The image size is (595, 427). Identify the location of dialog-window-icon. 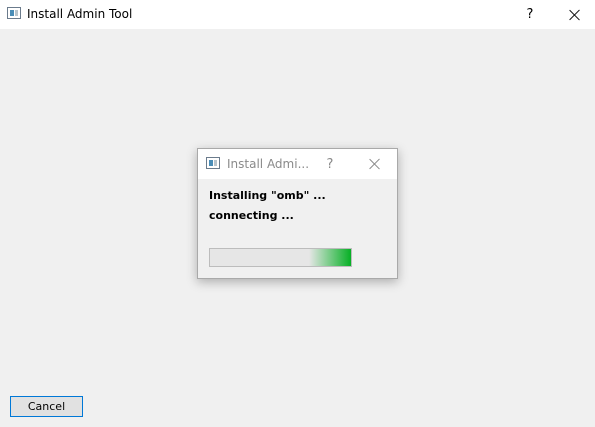
(213, 163).